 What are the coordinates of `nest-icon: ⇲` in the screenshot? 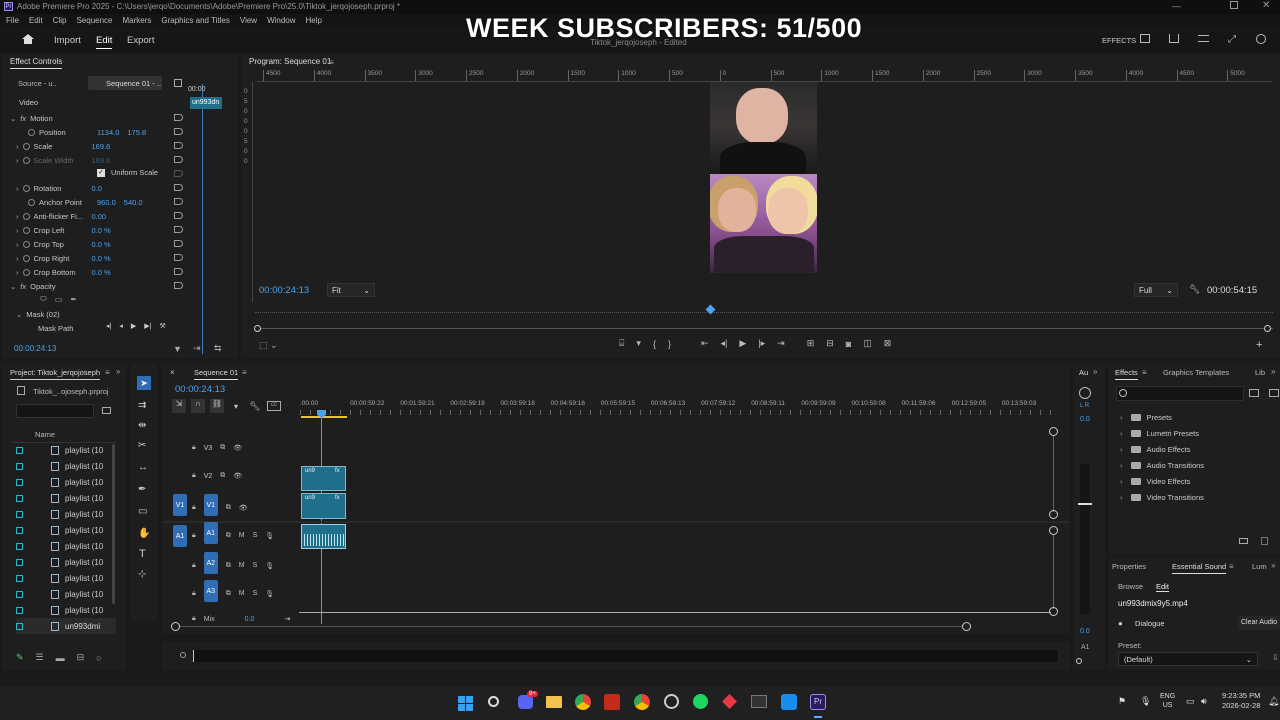 It's located at (179, 406).